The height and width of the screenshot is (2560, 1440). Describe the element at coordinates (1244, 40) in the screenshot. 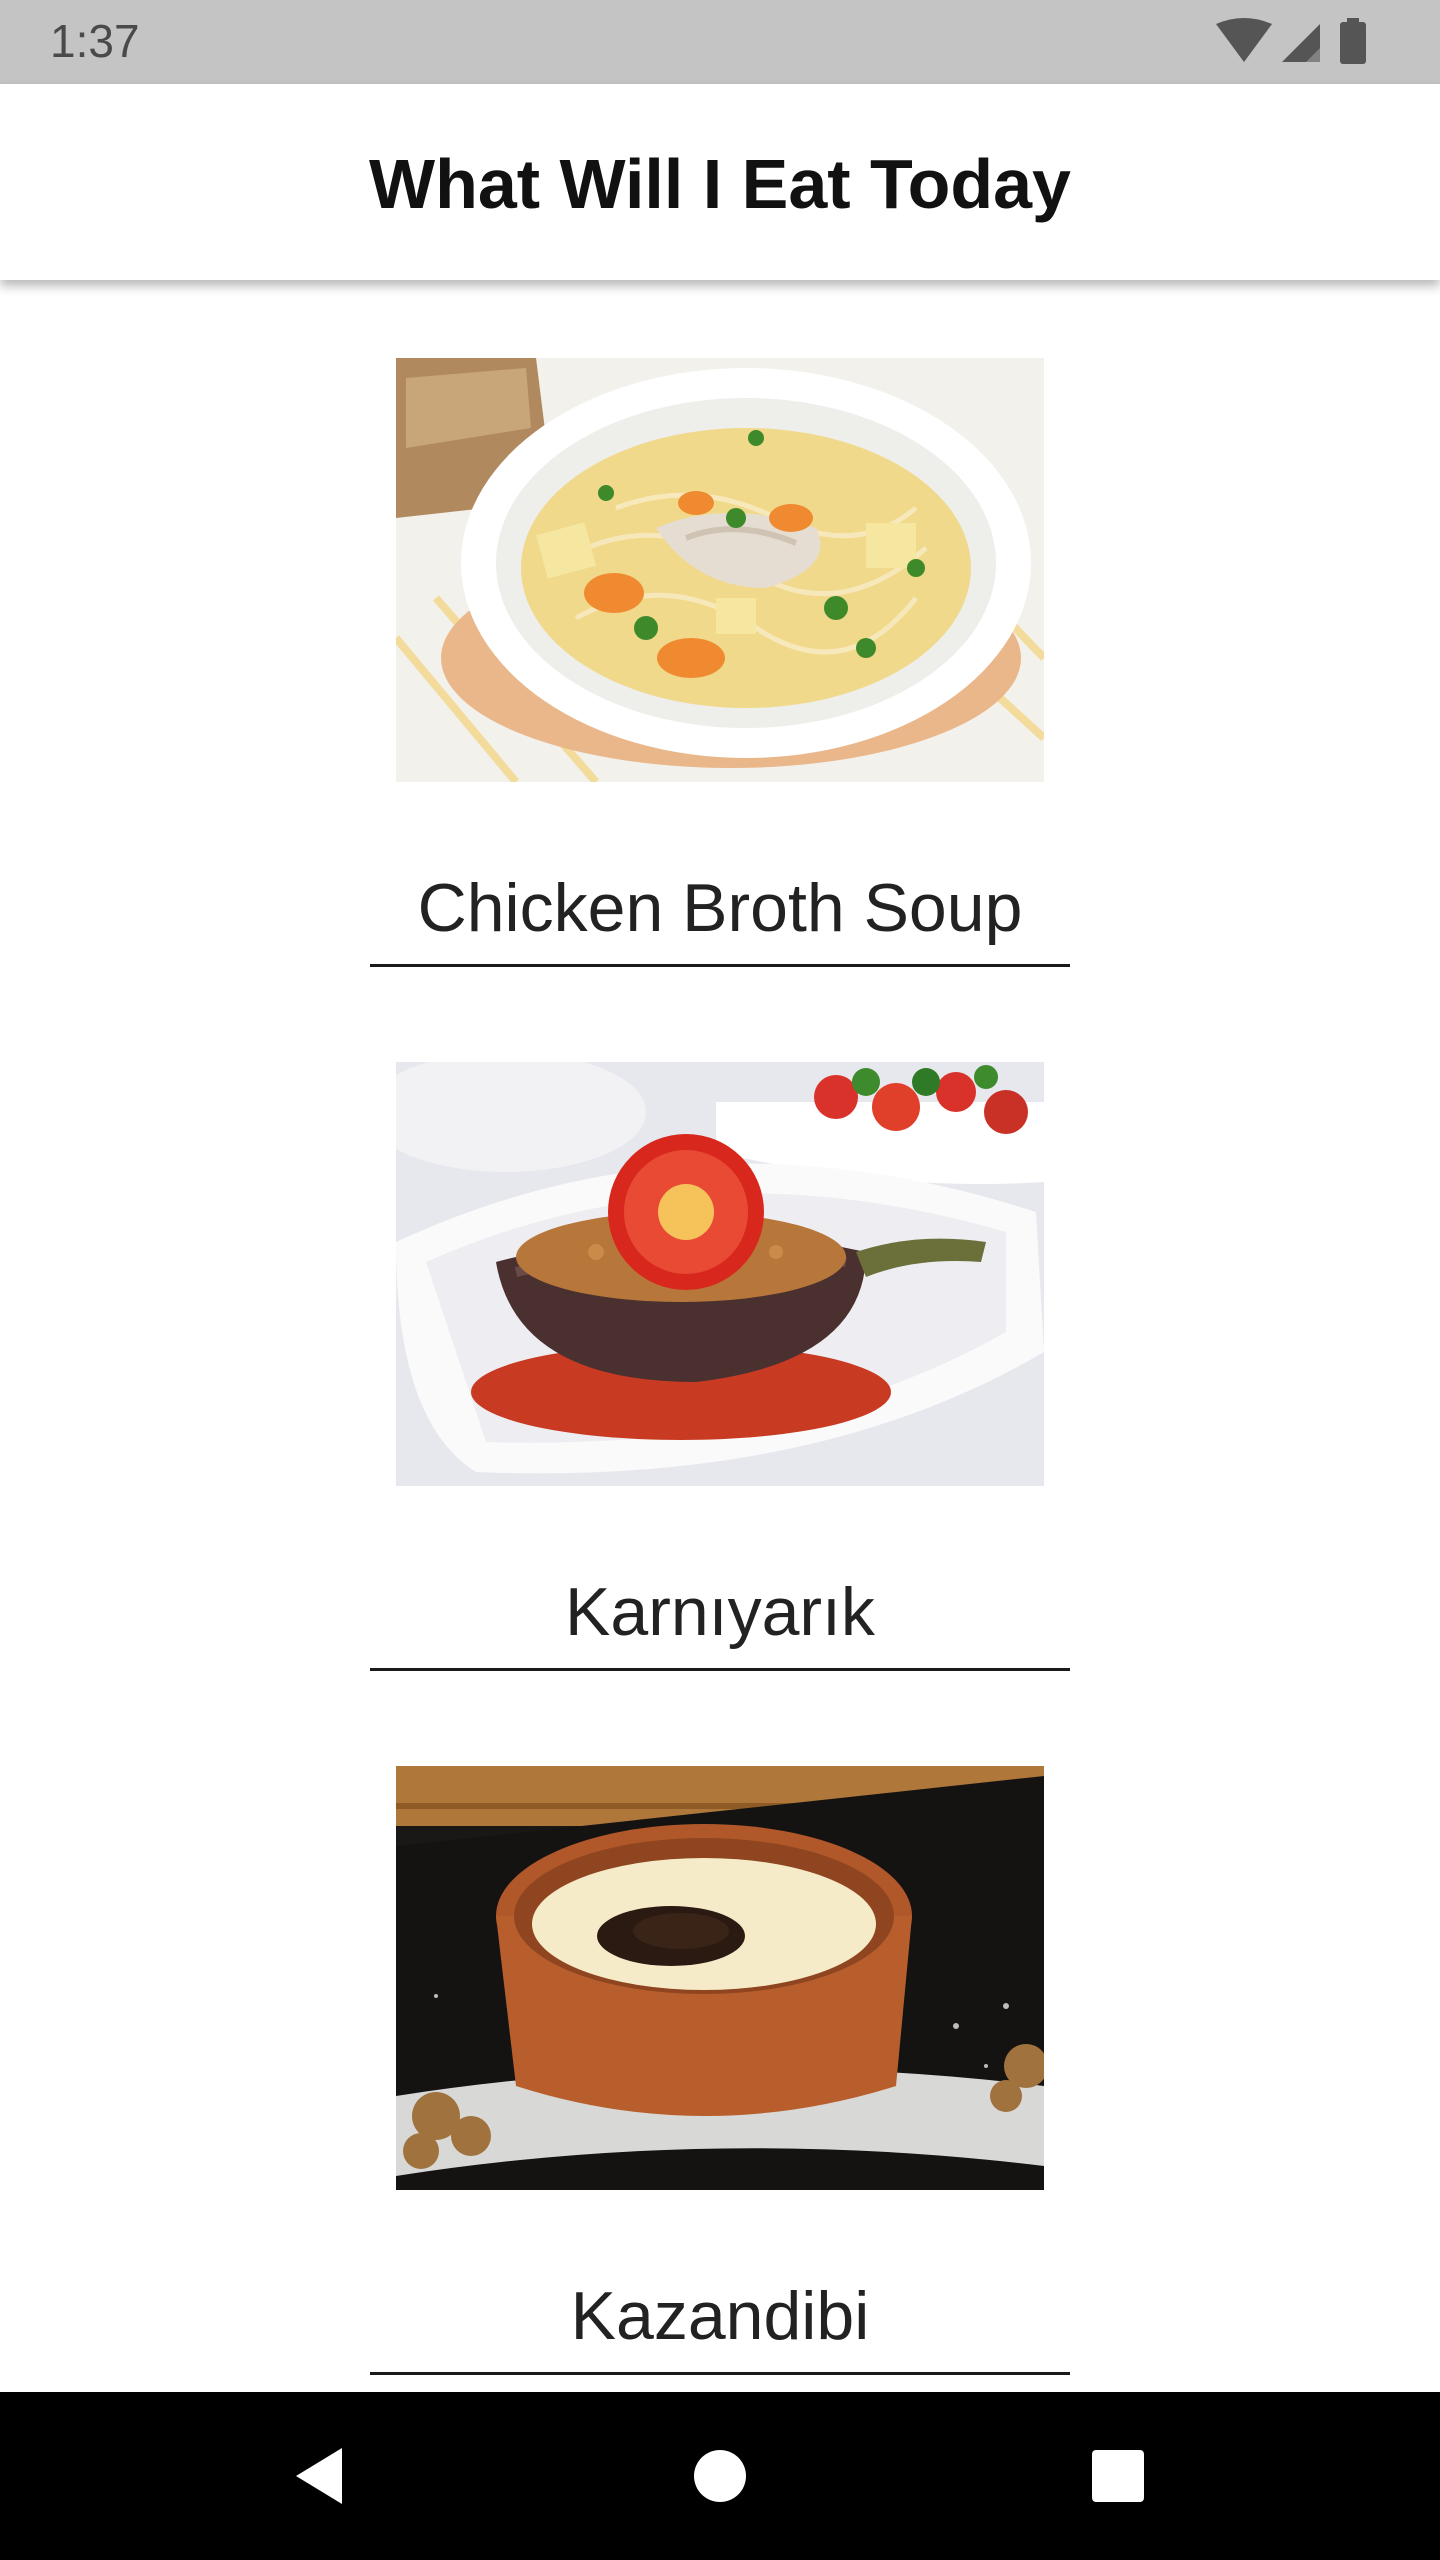

I see `wifi-icon` at that location.